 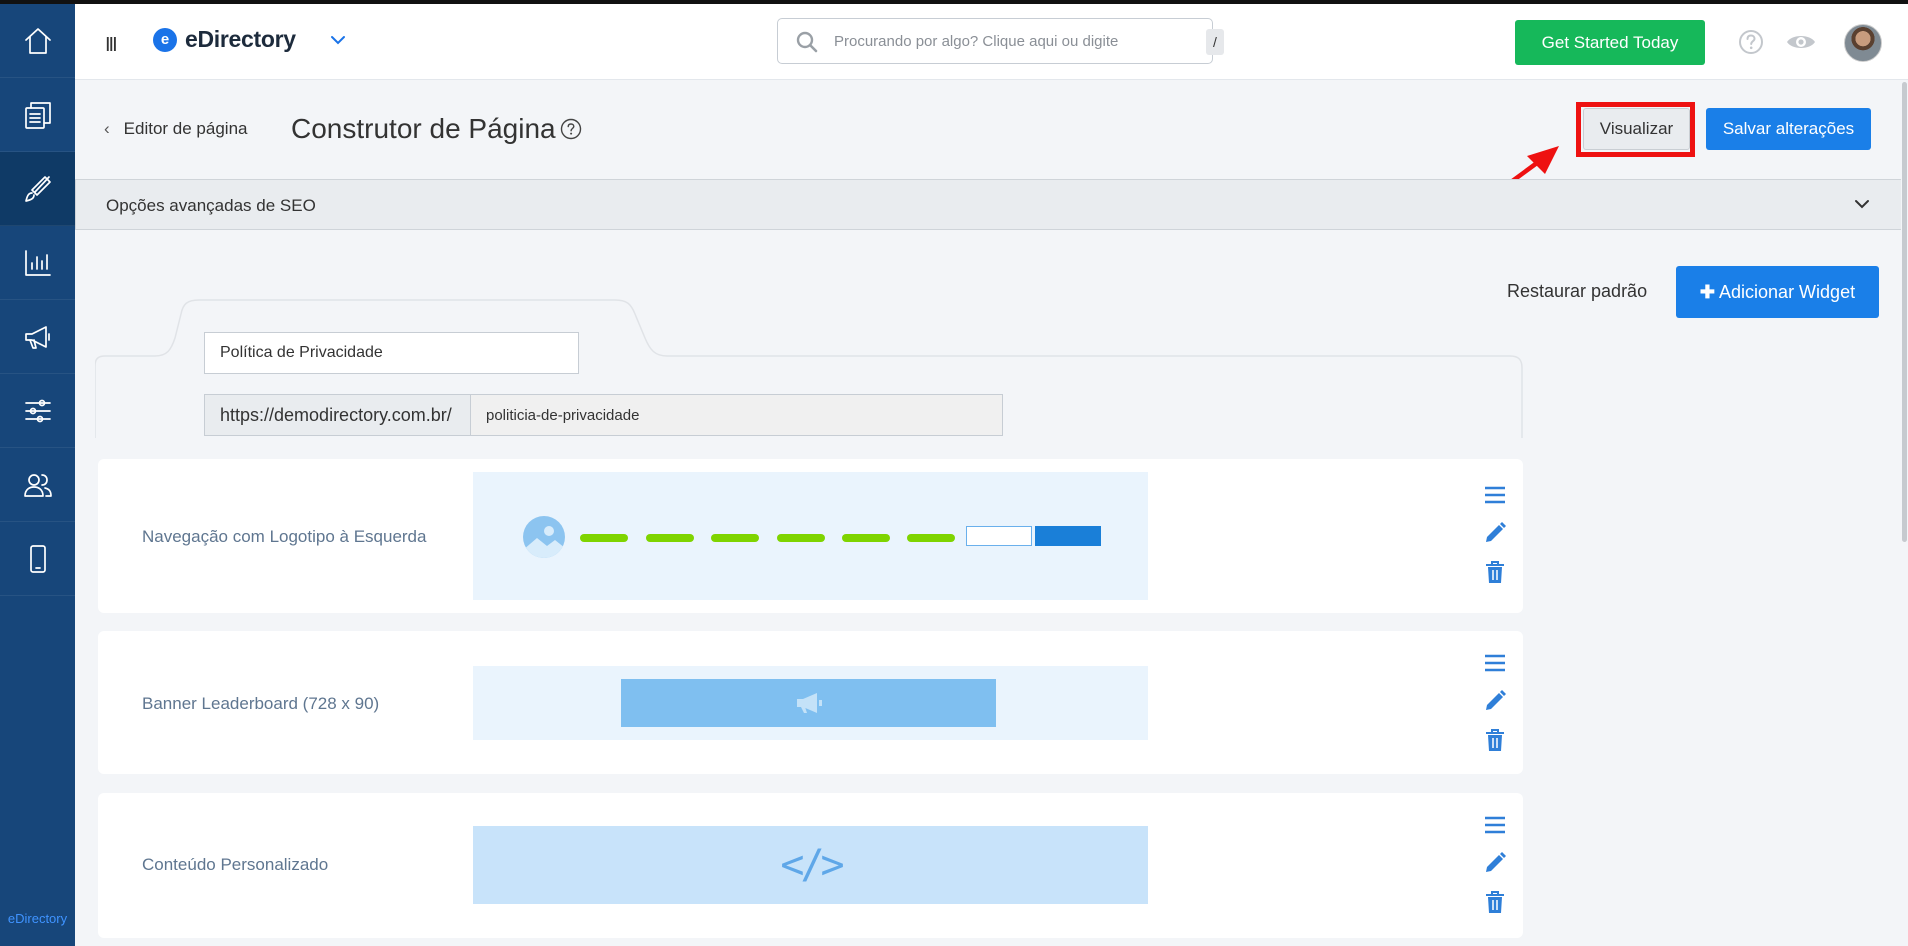 What do you see at coordinates (240, 39) in the screenshot?
I see `brand-name: eDirectory` at bounding box center [240, 39].